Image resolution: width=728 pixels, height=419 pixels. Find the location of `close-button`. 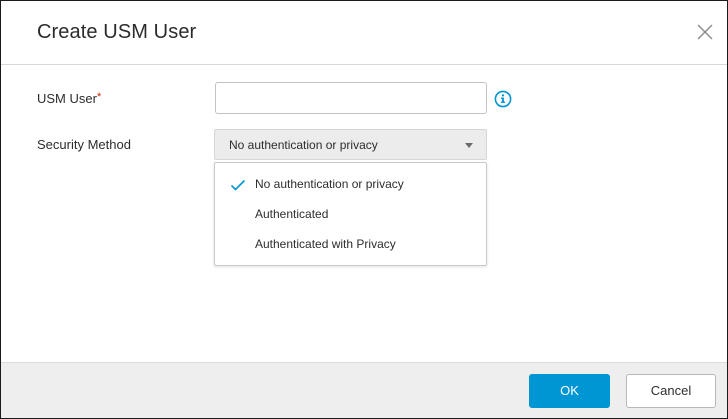

close-button is located at coordinates (705, 32).